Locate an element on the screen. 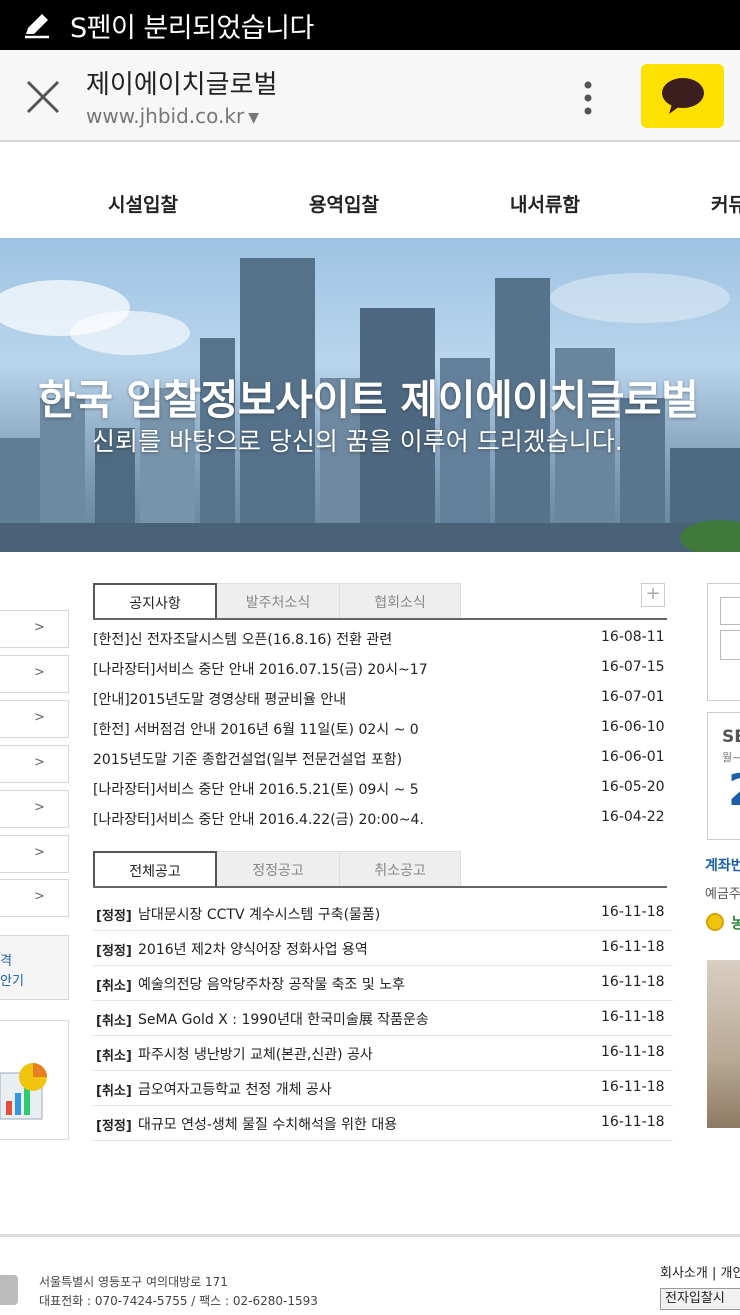 This screenshot has width=740, height=1315. medal-icon is located at coordinates (715, 922).